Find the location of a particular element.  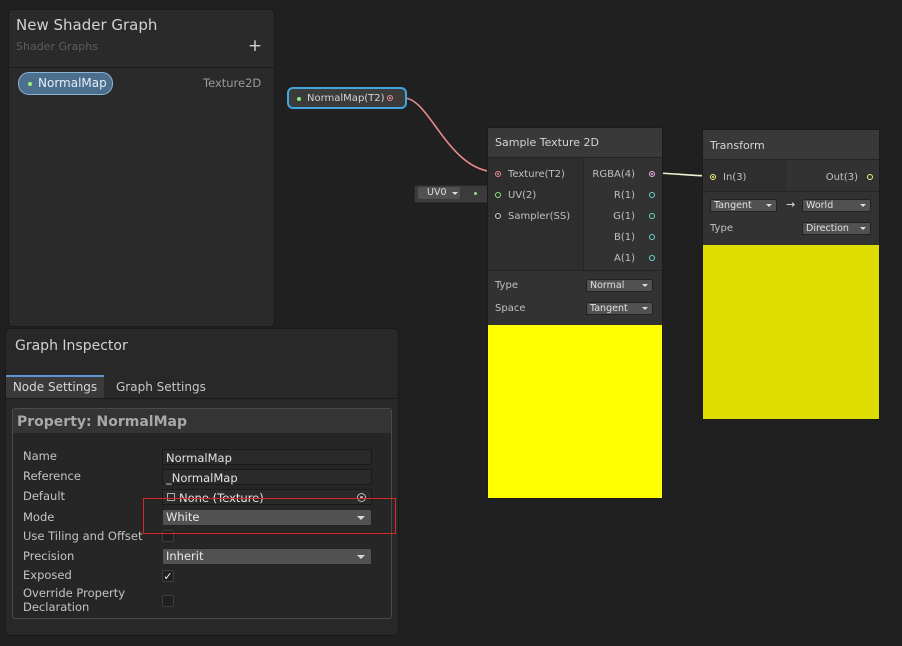

rgba-output-label: RGBA(4) is located at coordinates (613, 174).